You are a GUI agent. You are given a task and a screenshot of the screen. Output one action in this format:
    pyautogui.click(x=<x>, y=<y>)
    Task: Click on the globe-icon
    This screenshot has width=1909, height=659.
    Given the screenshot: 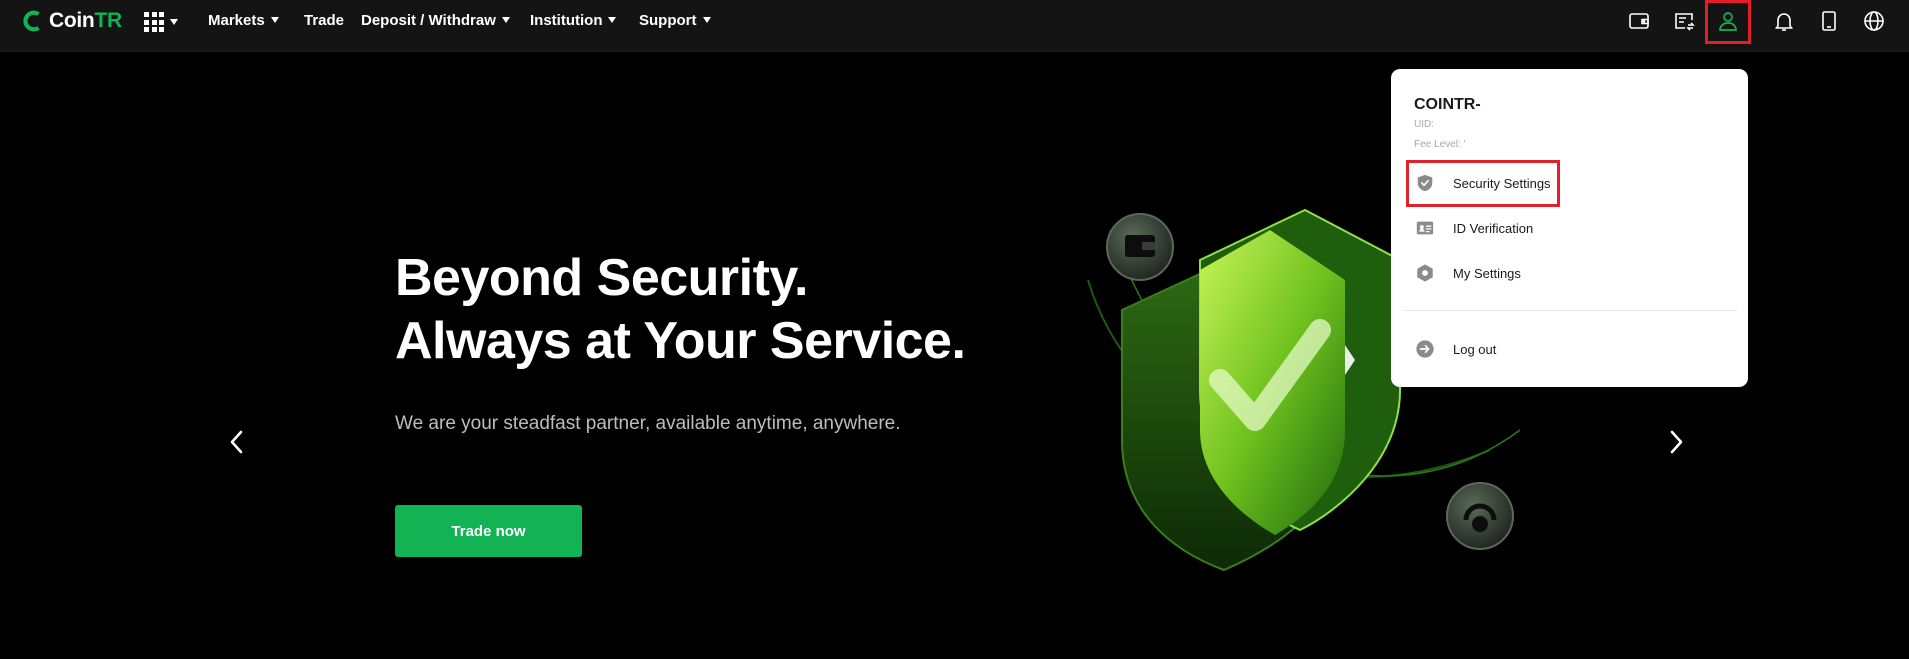 What is the action you would take?
    pyautogui.click(x=1874, y=21)
    